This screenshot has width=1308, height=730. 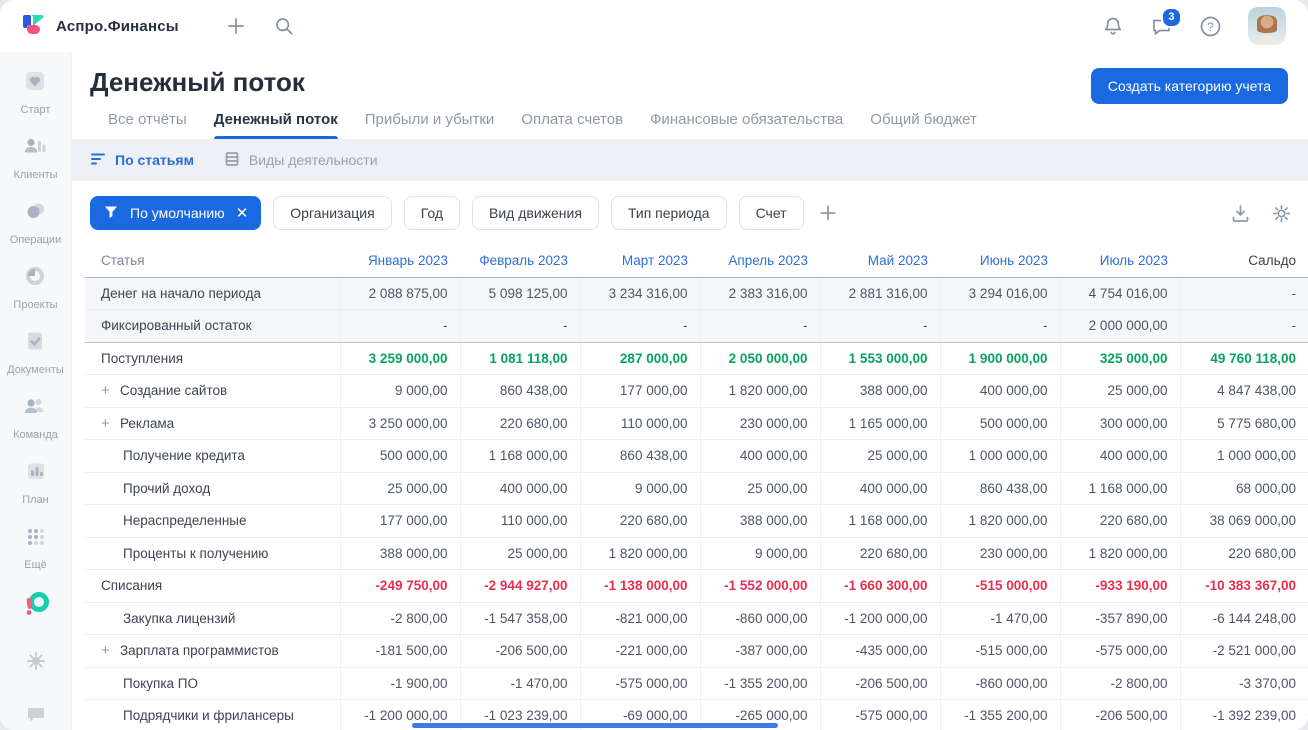 I want to click on user-avatar, so click(x=1267, y=26).